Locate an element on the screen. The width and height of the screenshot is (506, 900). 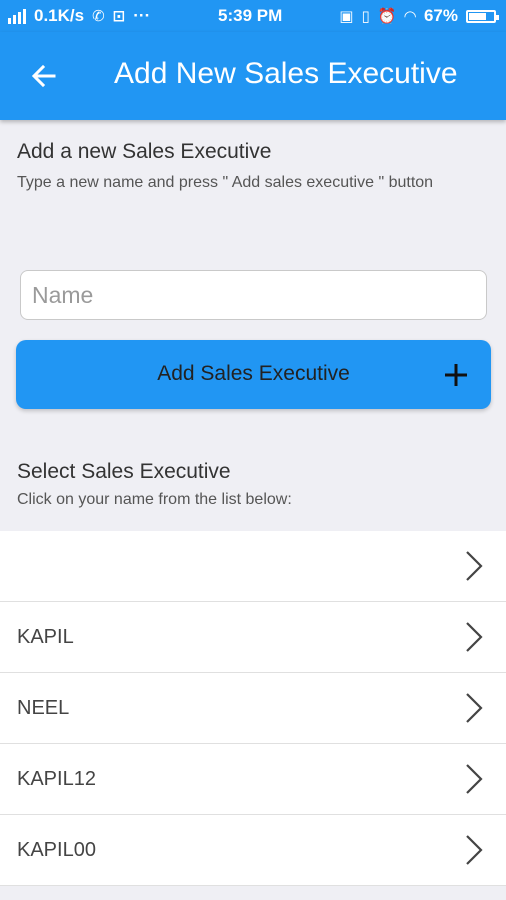
app-bar: Add New Sales Executive is located at coordinates (253, 76).